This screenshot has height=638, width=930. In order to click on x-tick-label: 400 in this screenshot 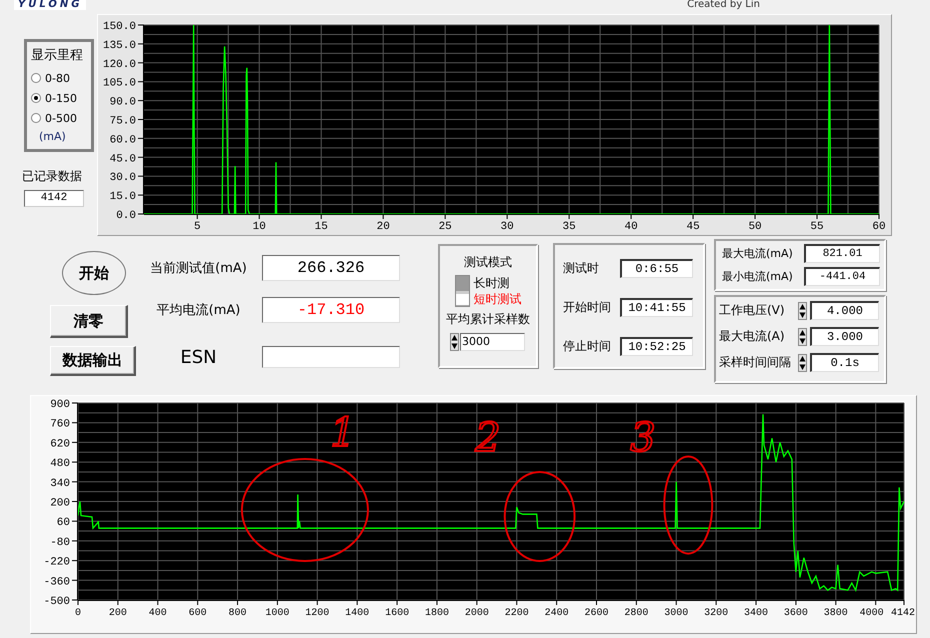, I will do `click(157, 613)`.